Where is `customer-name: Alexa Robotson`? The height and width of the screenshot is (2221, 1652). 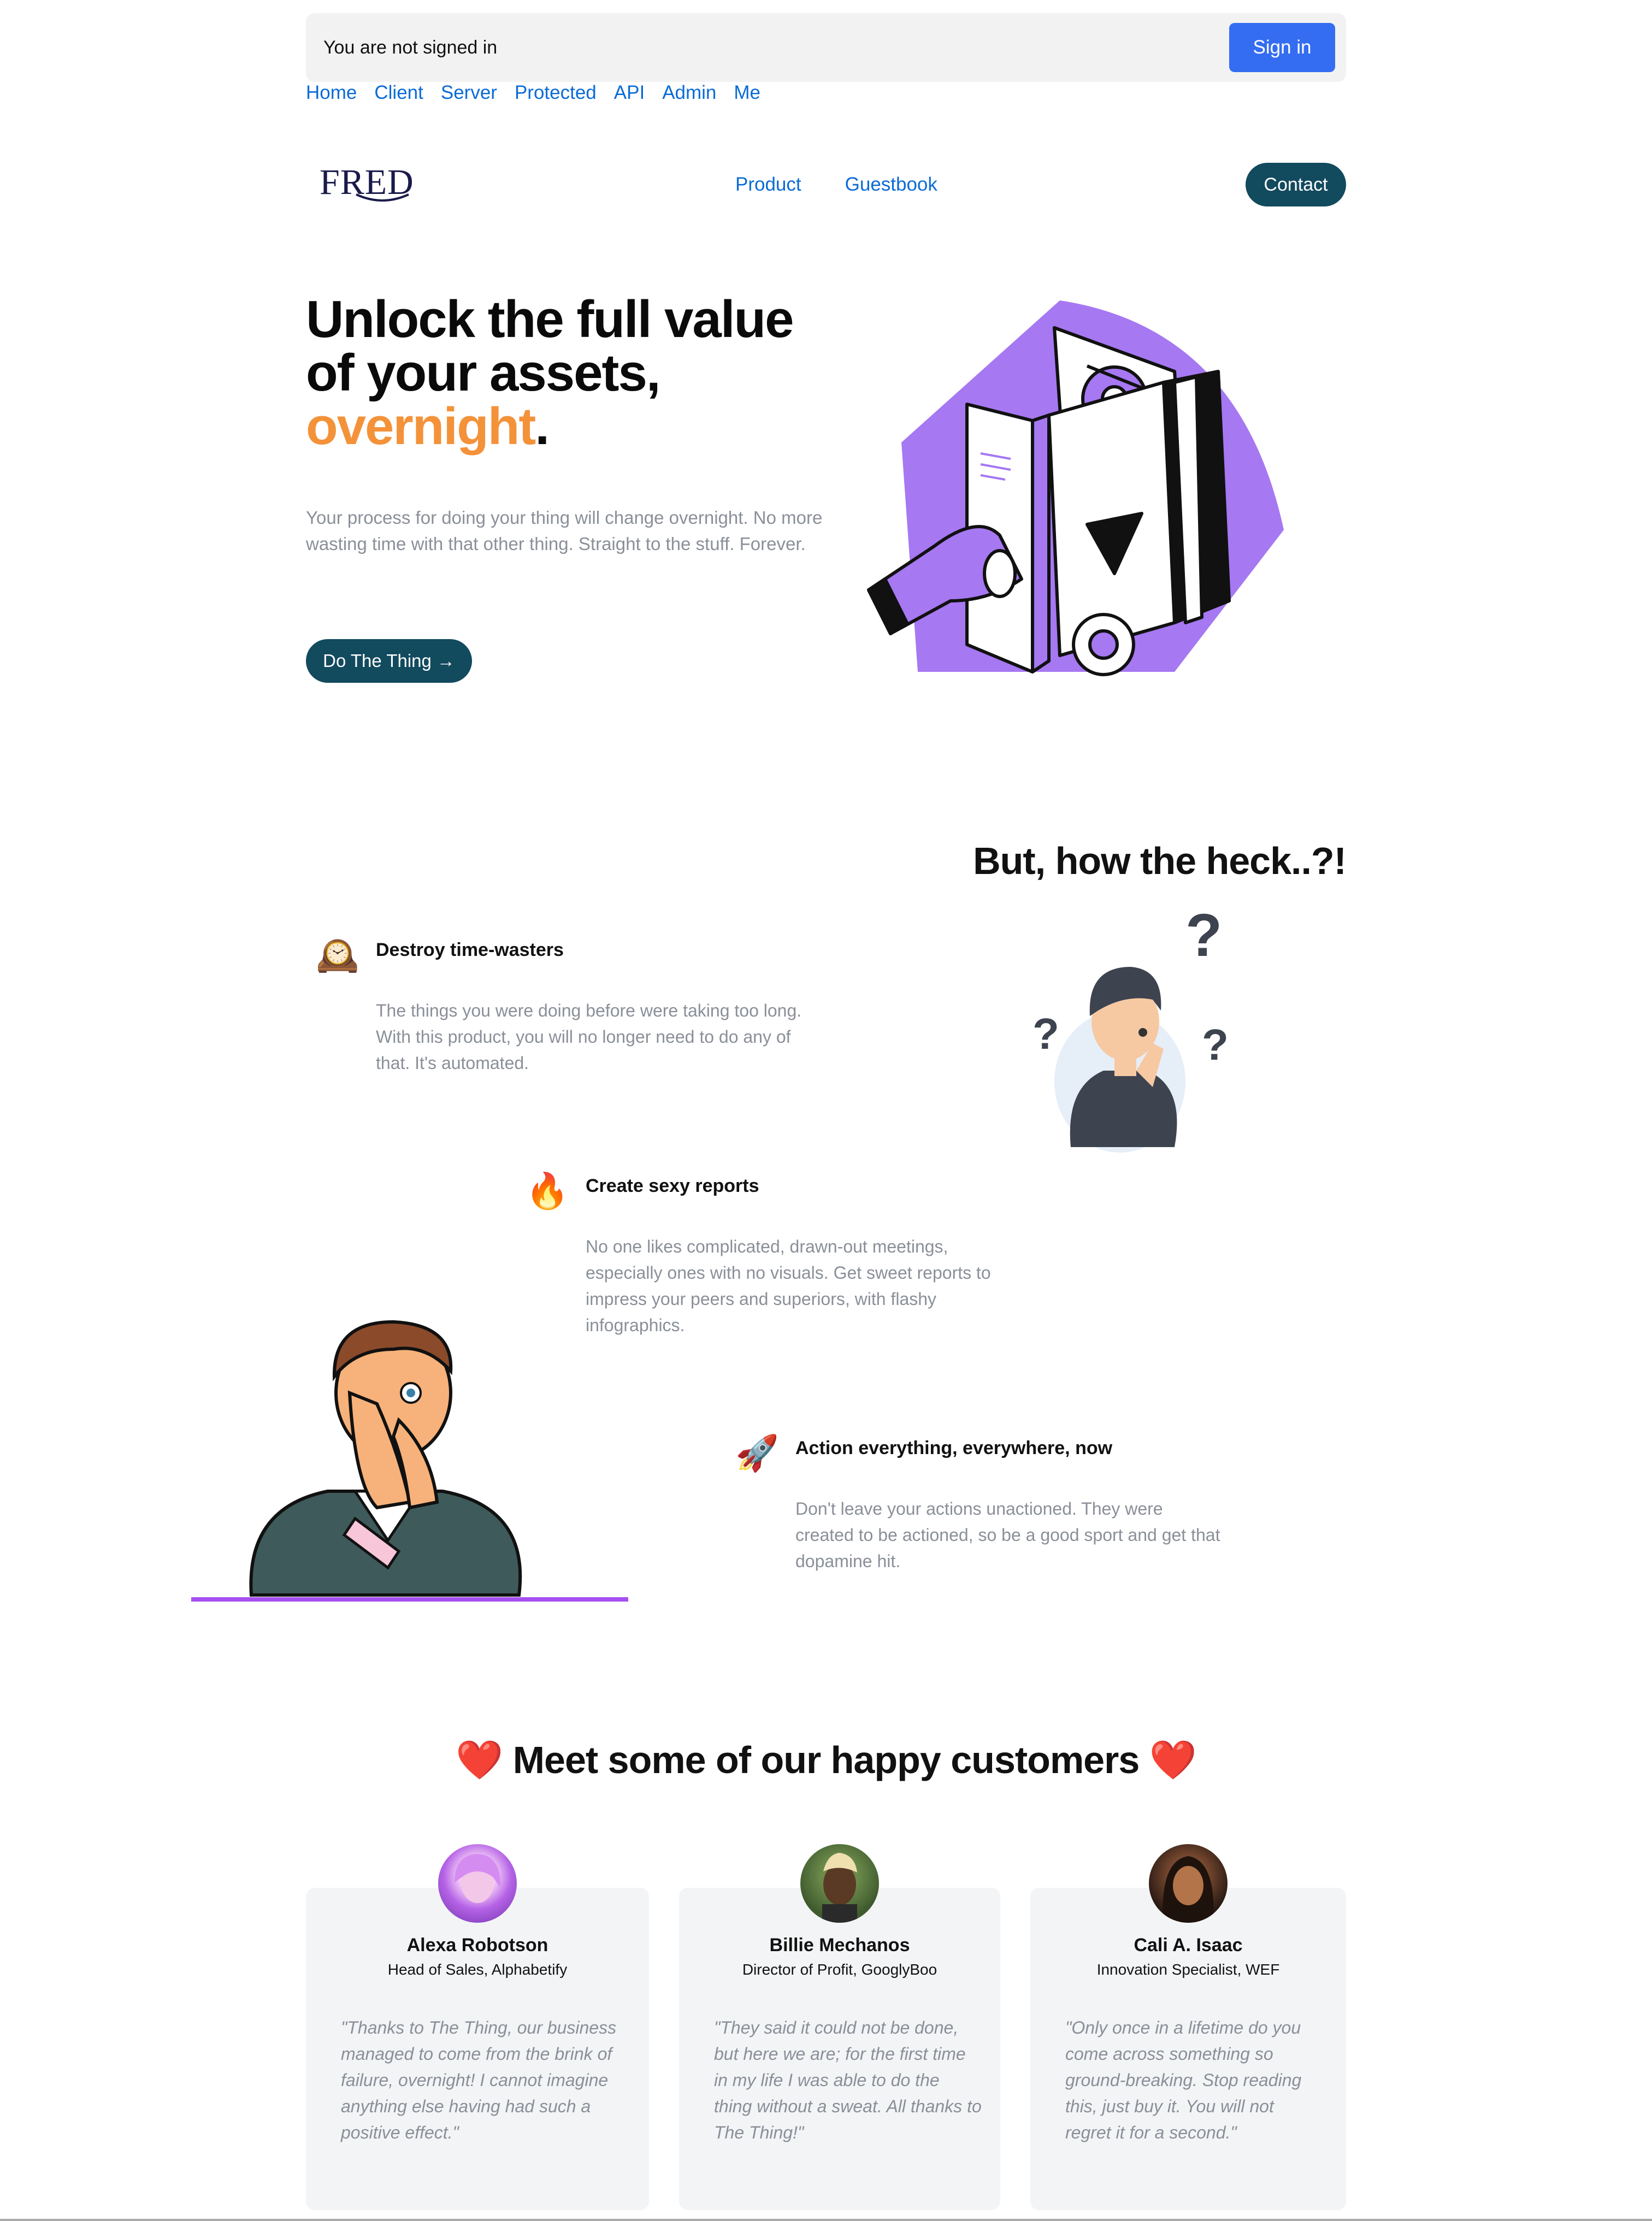
customer-name: Alexa Robotson is located at coordinates (477, 1945).